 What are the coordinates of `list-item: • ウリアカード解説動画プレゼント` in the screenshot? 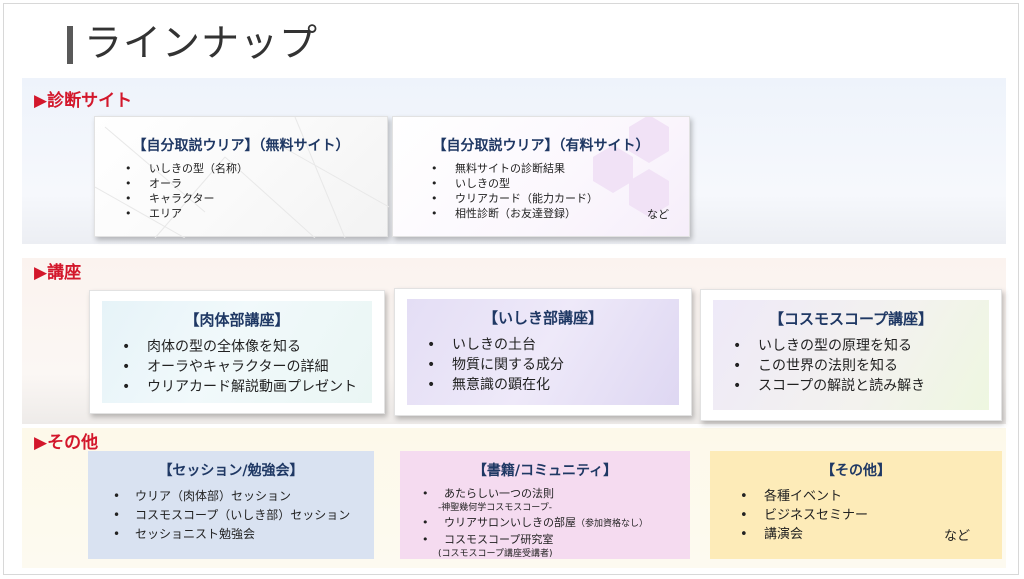 It's located at (239, 387).